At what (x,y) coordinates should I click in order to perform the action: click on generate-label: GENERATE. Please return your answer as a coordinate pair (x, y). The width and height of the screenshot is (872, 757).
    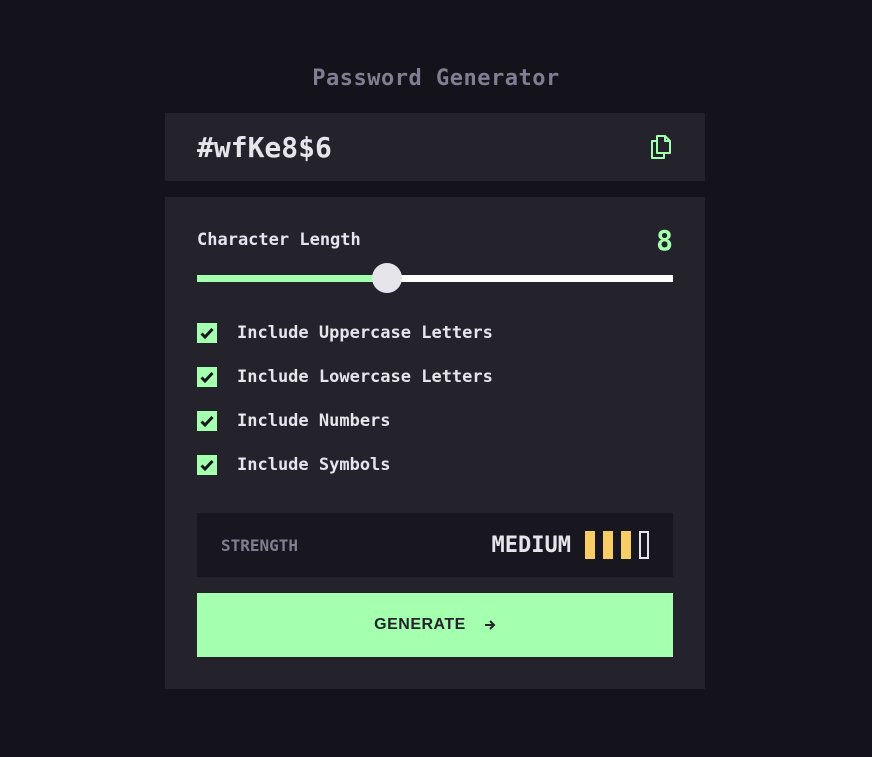
    Looking at the image, I should click on (420, 624).